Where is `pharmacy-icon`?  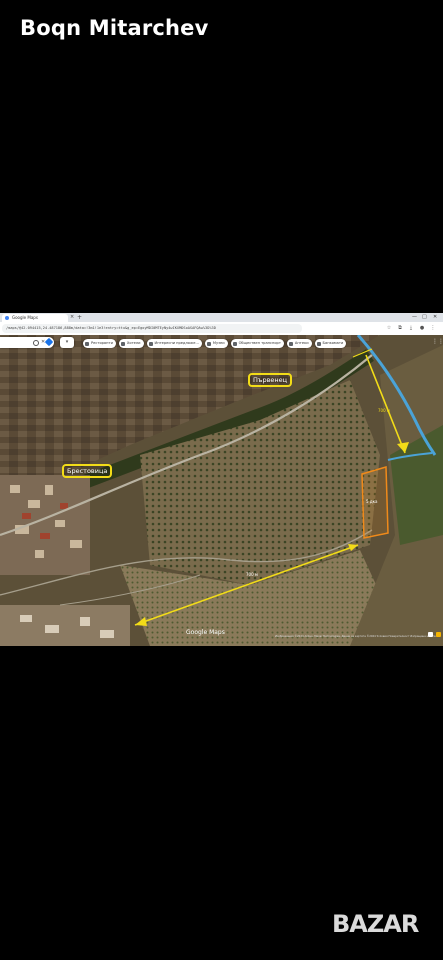 pharmacy-icon is located at coordinates (290, 343).